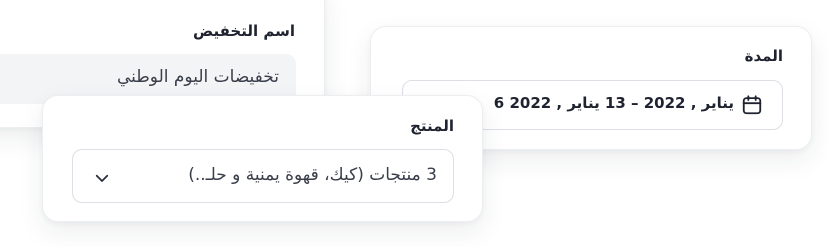  I want to click on chevron-down-icon, so click(102, 178).